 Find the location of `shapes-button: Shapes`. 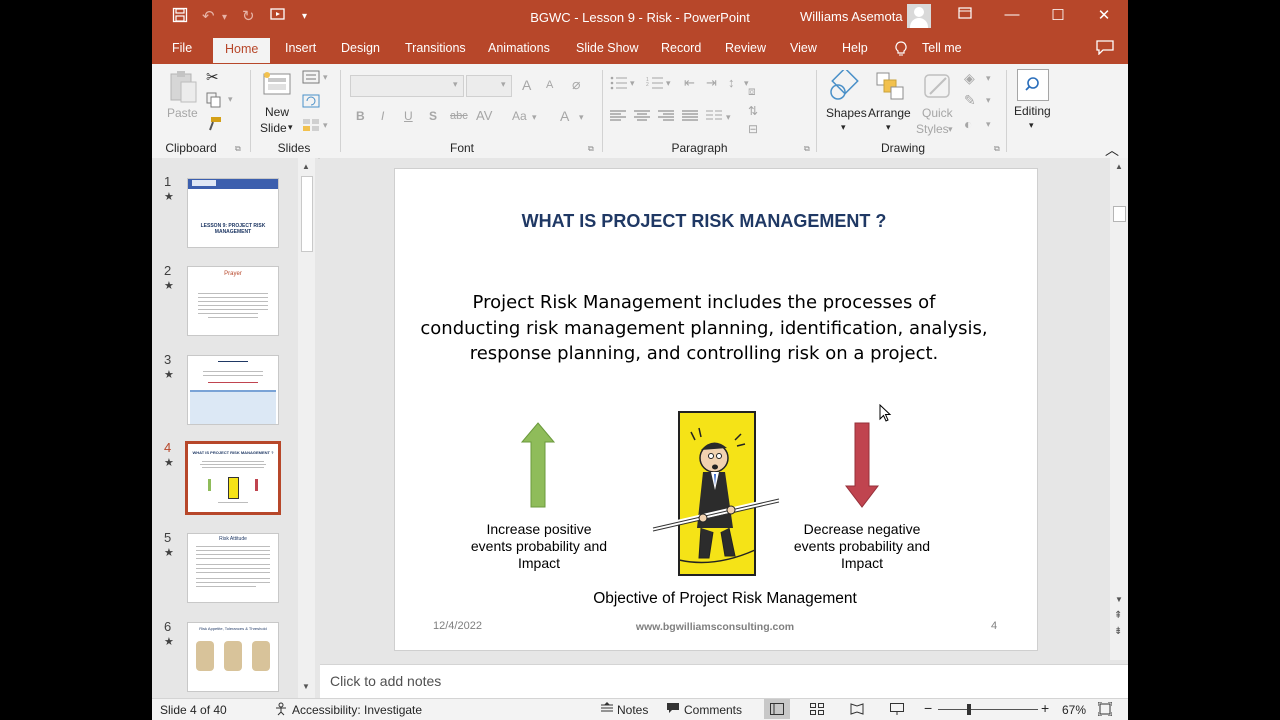

shapes-button: Shapes is located at coordinates (846, 113).